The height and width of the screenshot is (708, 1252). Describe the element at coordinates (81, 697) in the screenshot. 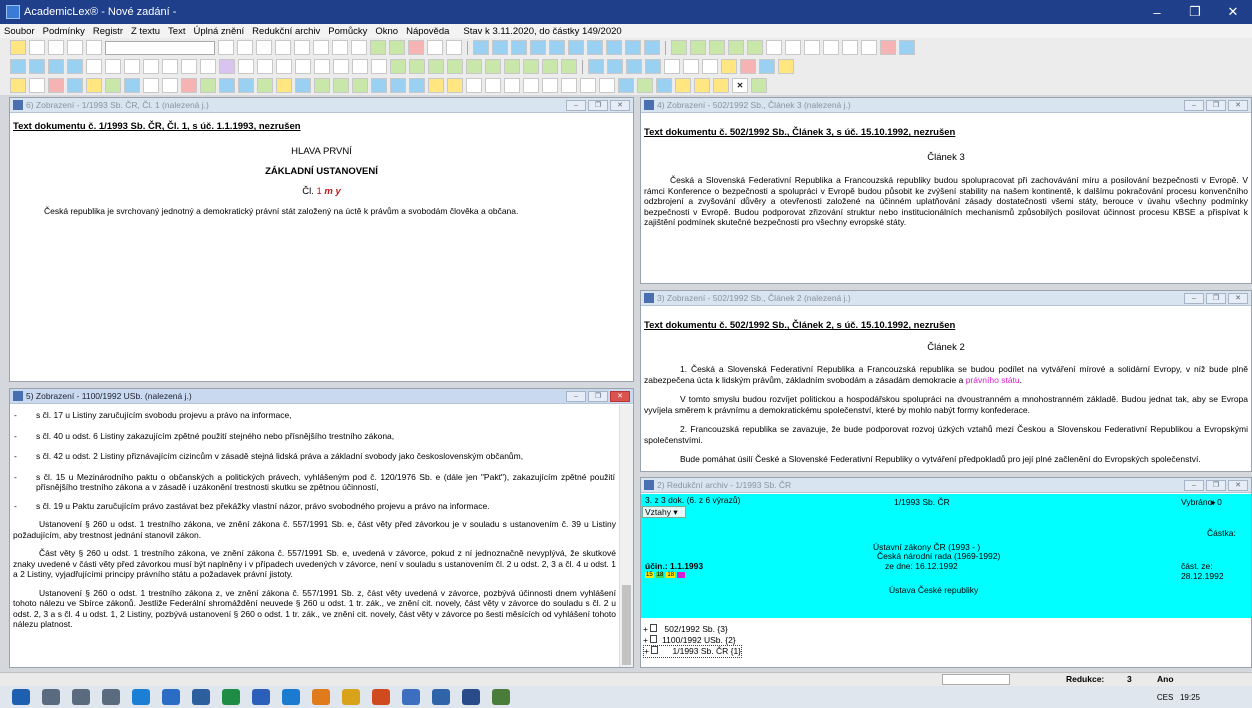

I see `cortana-icon` at that location.